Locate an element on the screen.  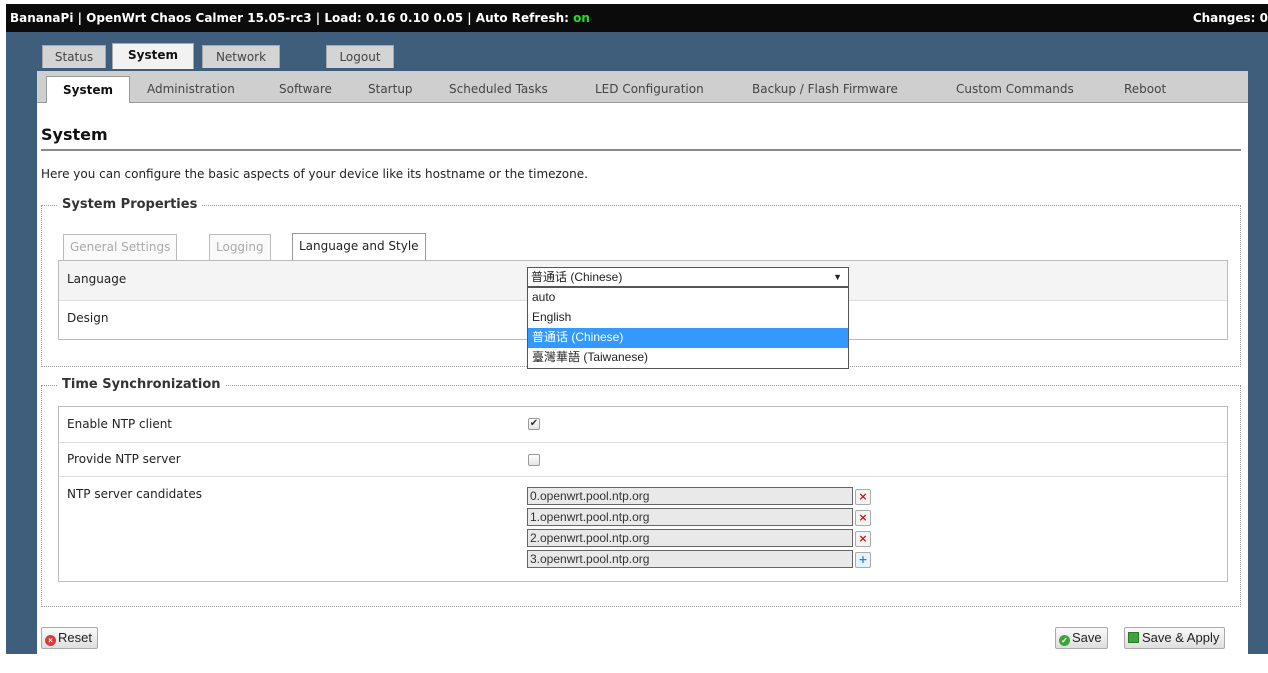
subtab-custom-commands: Custom Commands is located at coordinates (1015, 89).